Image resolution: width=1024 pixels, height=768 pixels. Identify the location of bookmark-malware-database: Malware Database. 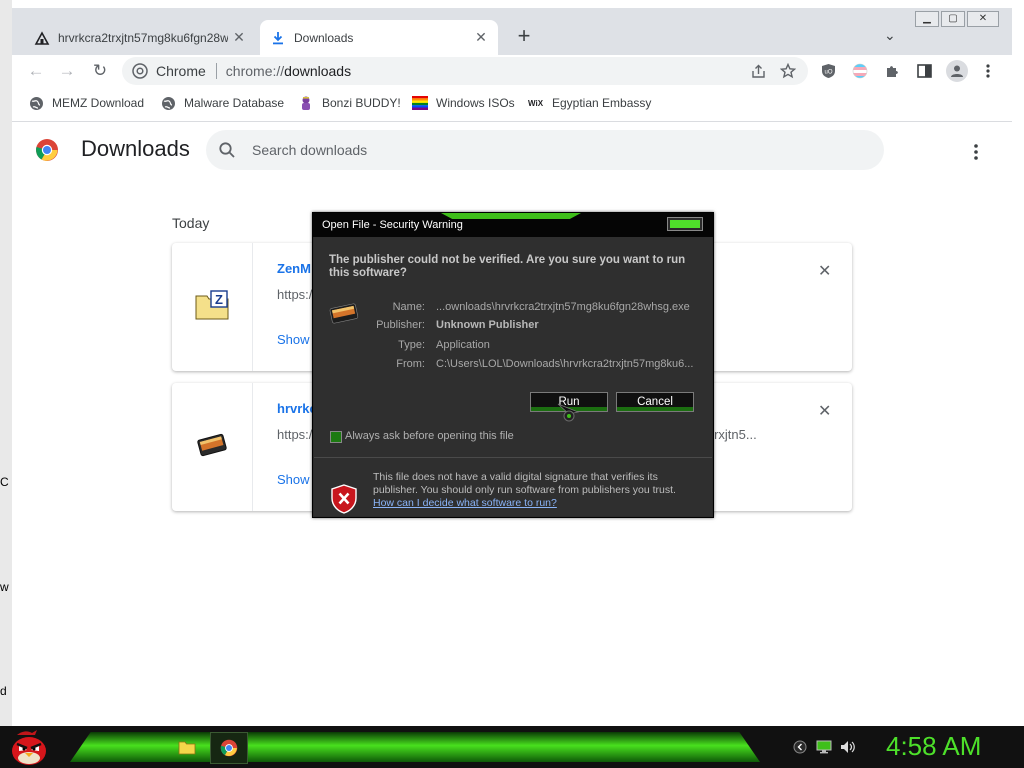
(222, 103).